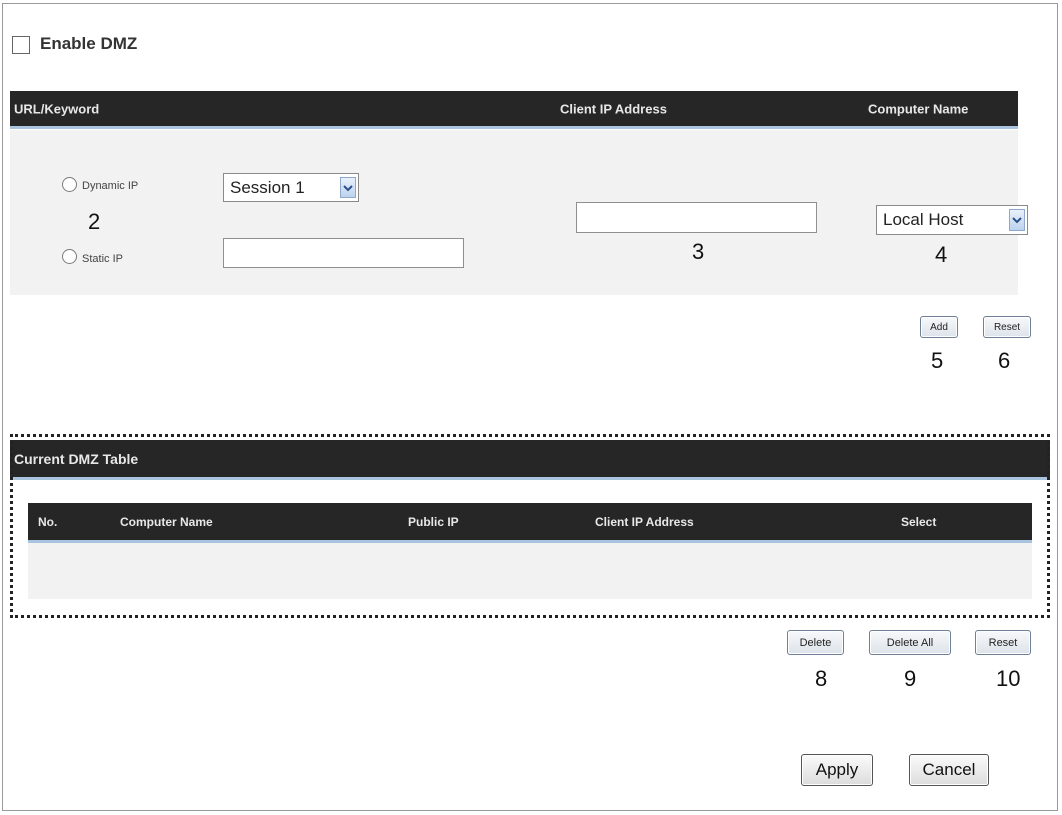 This screenshot has width=1062, height=815. What do you see at coordinates (94, 221) in the screenshot?
I see `callout-2: 2` at bounding box center [94, 221].